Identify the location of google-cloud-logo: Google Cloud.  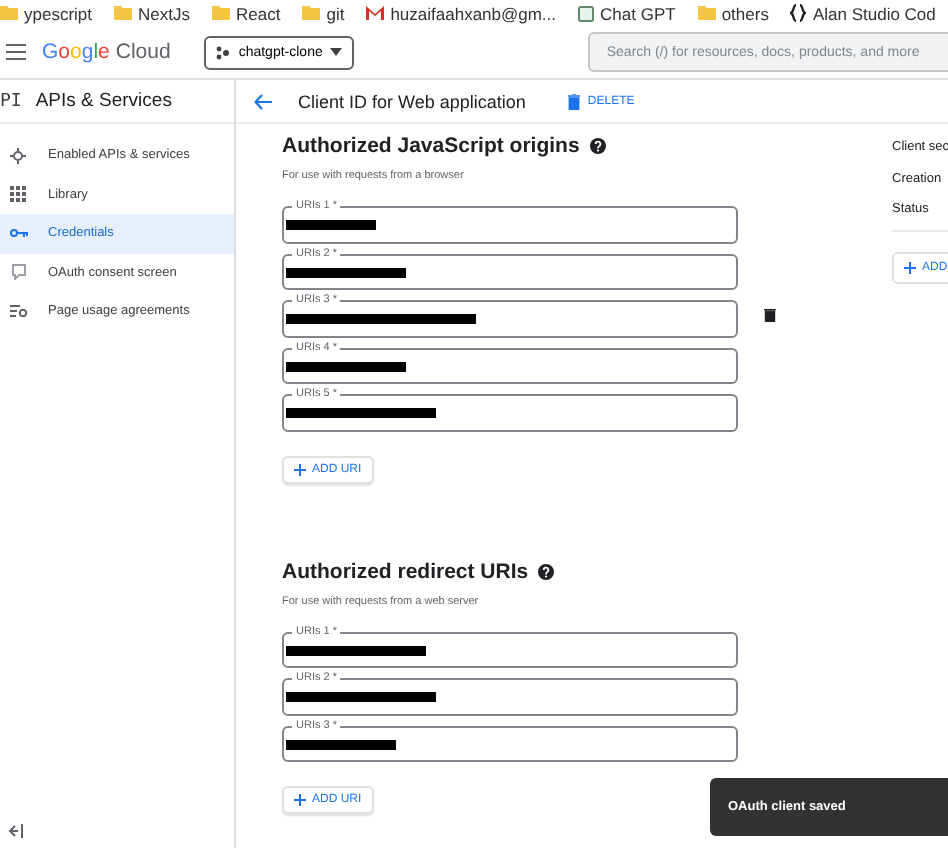
(106, 52).